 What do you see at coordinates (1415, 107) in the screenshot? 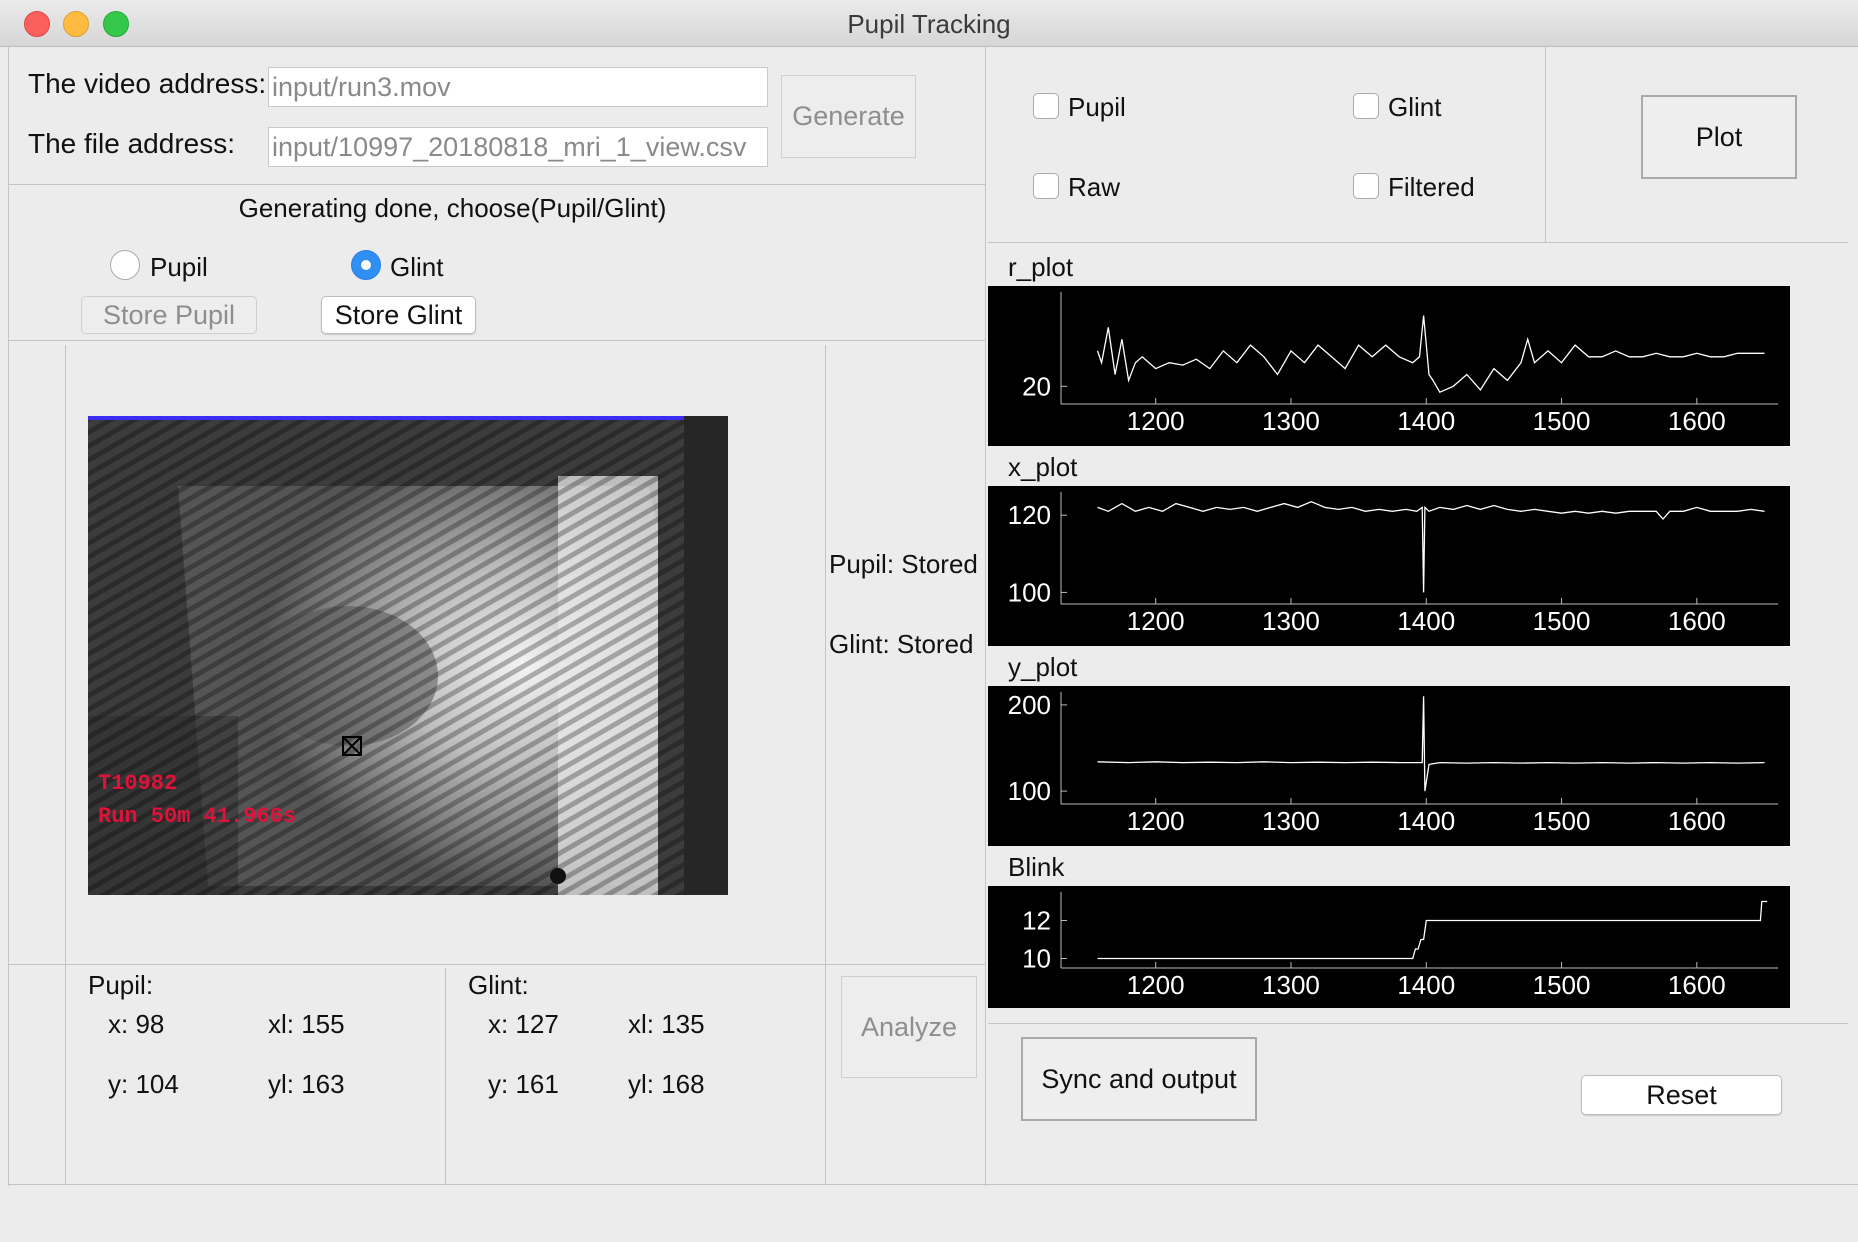
I see `glint-checkbox-label: Glint` at bounding box center [1415, 107].